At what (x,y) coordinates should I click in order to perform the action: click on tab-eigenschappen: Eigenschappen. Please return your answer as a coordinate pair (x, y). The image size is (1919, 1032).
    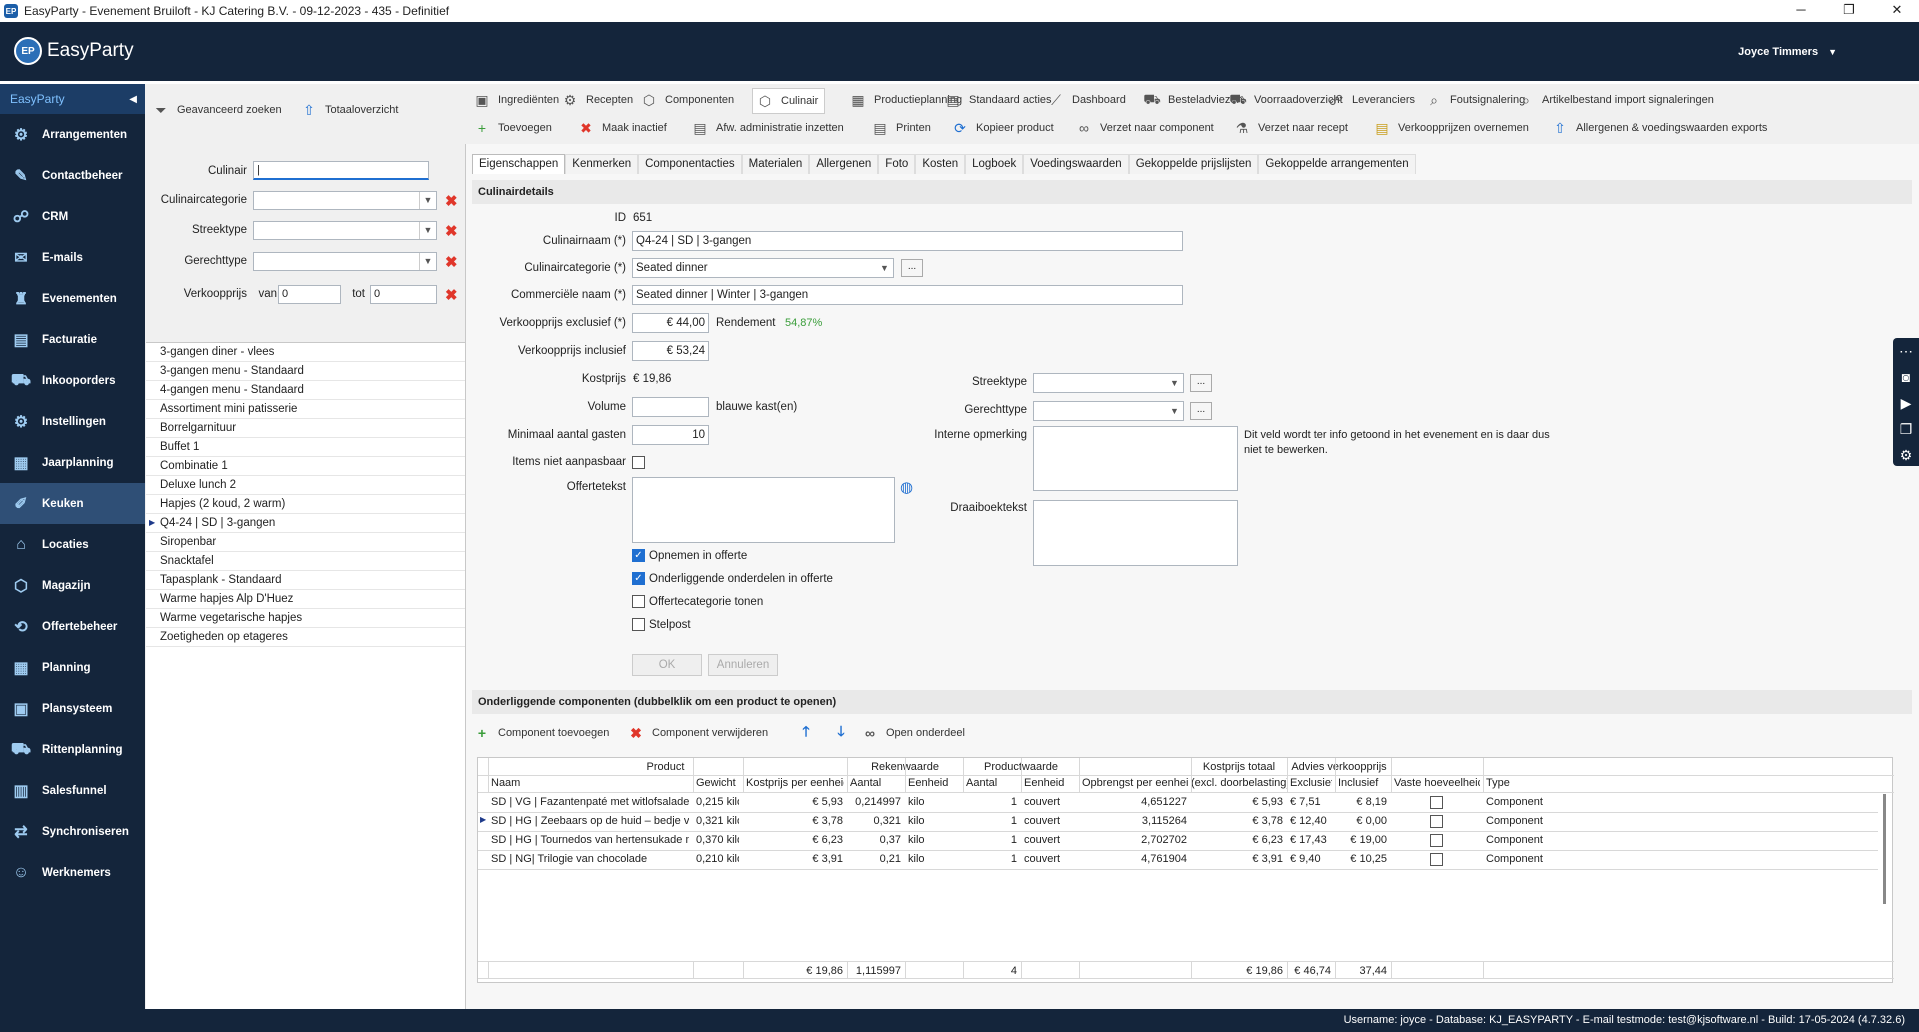
    Looking at the image, I should click on (519, 164).